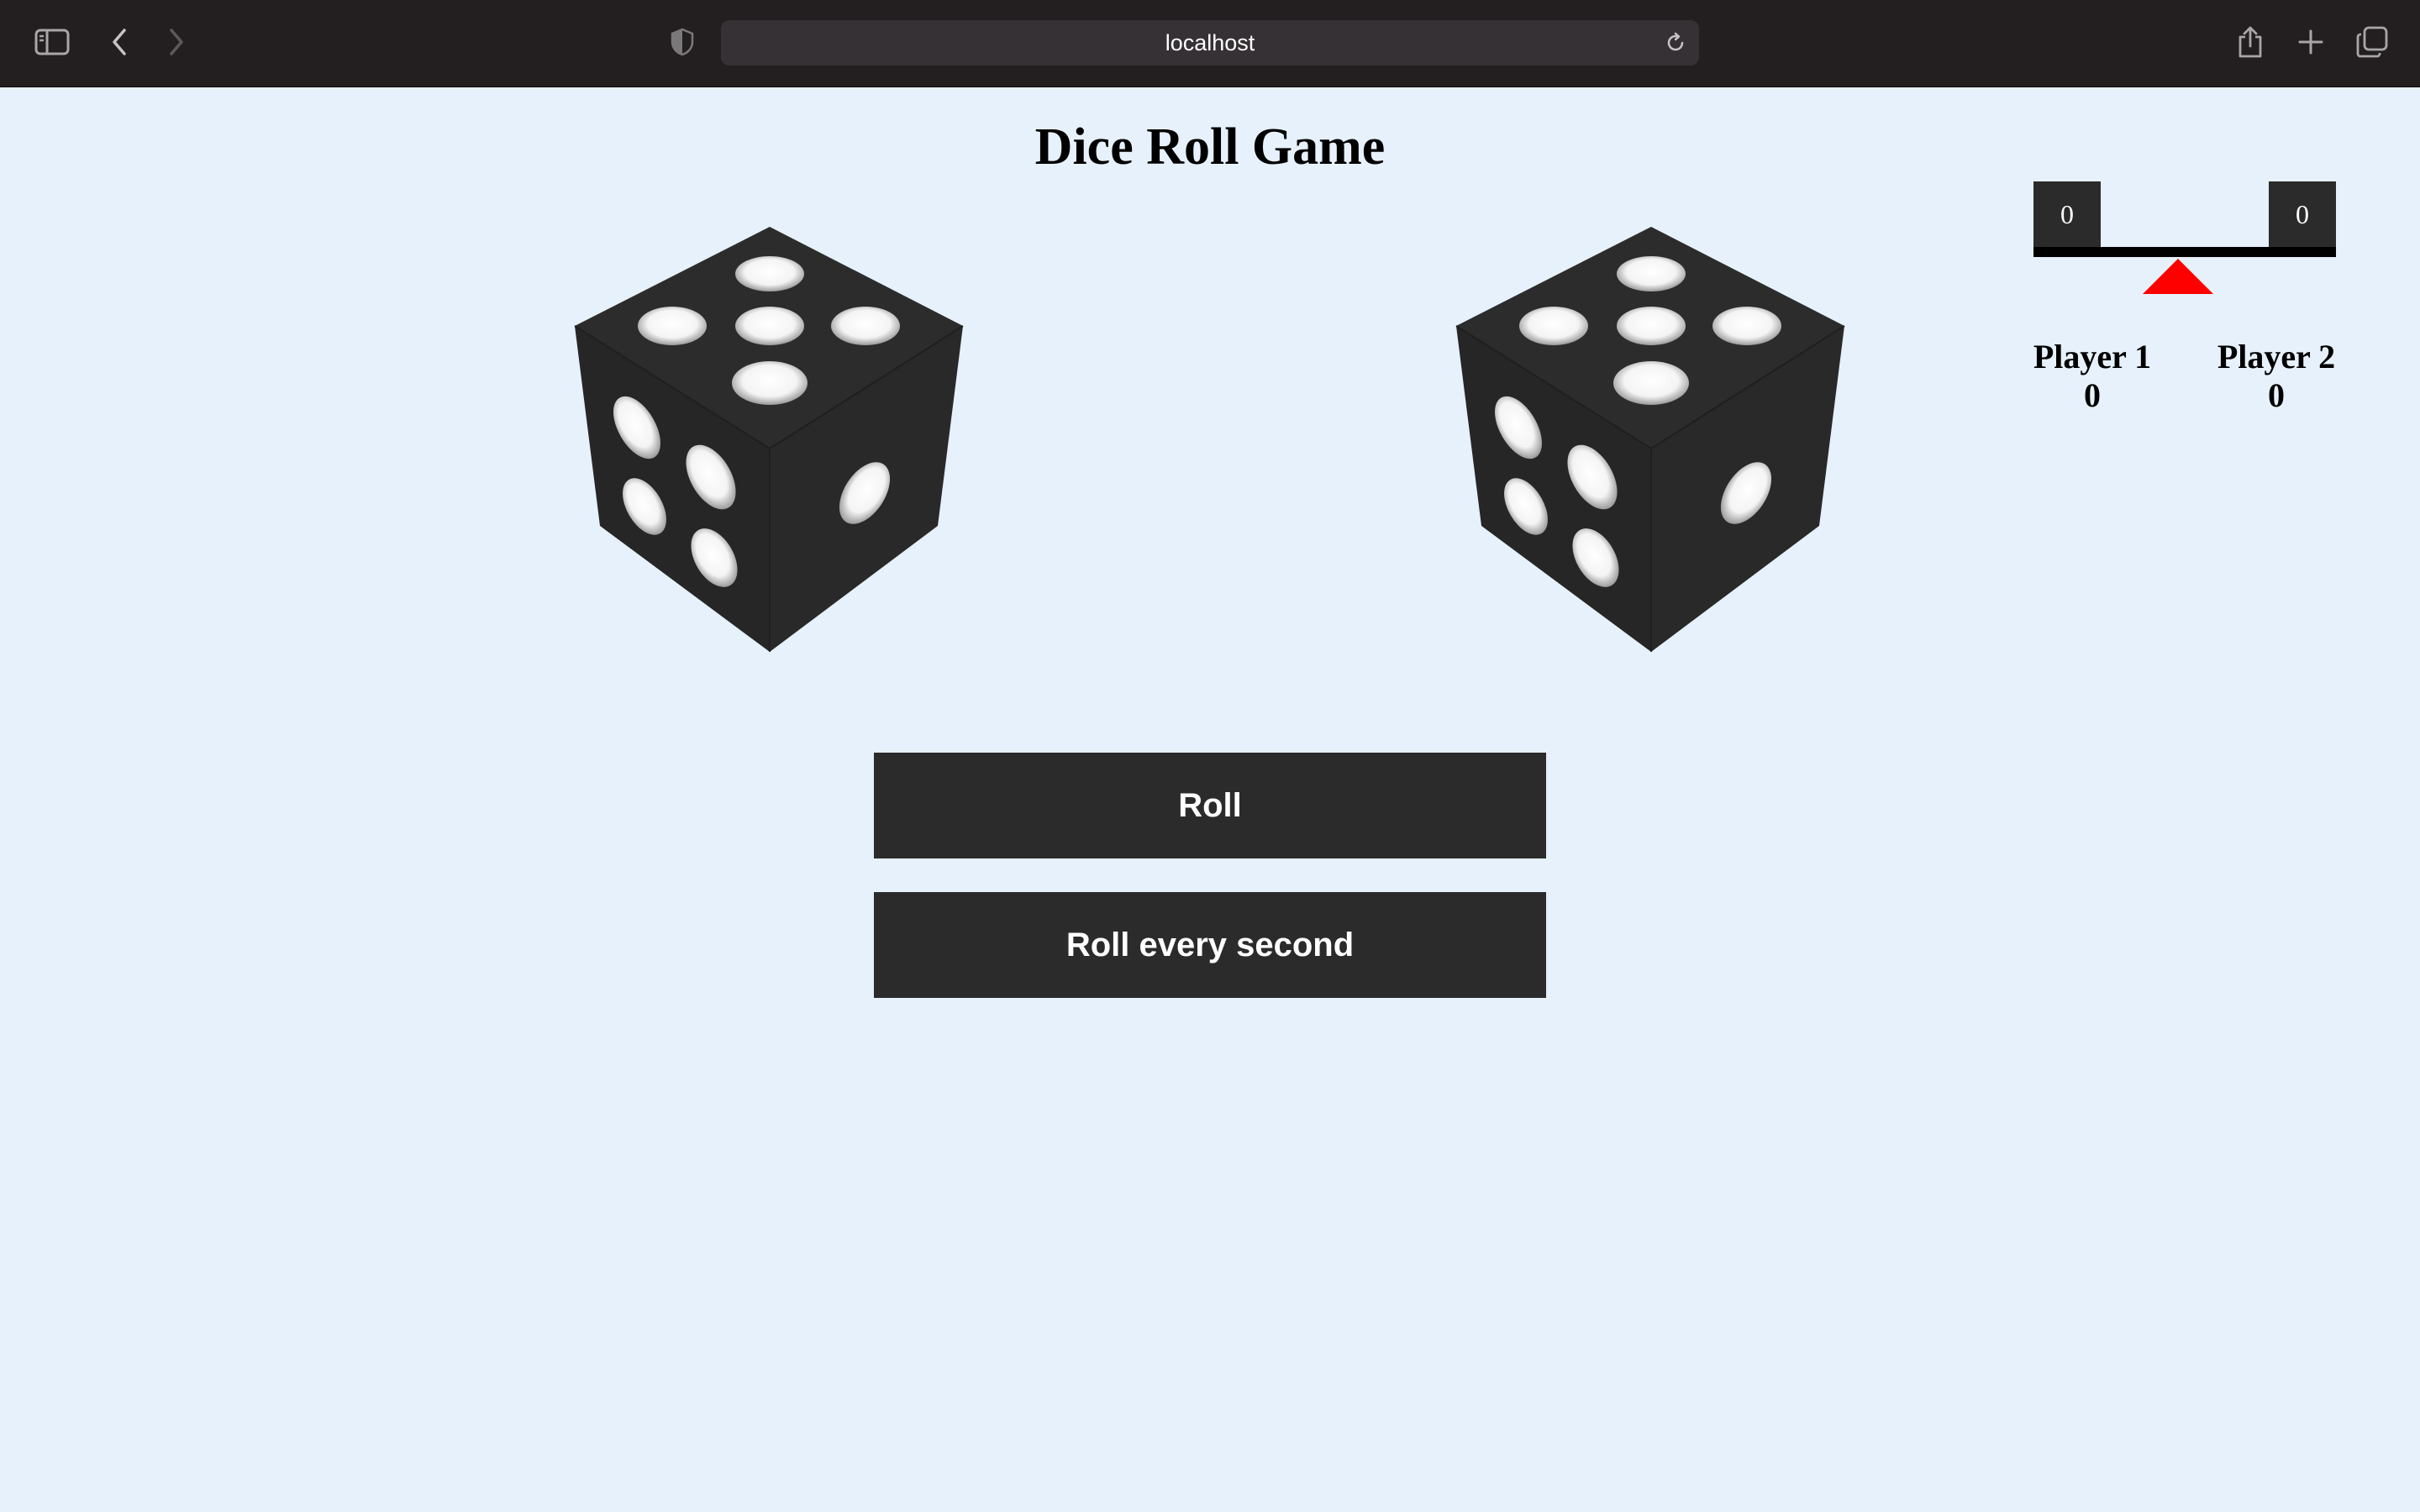 This screenshot has height=1512, width=2420. I want to click on scale-fulcrum, so click(2178, 276).